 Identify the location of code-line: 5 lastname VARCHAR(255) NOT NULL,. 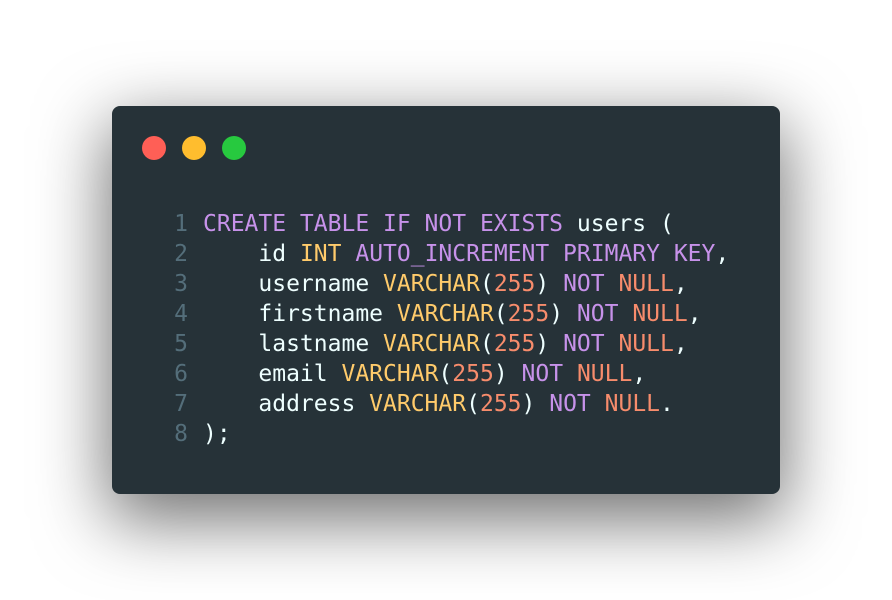
(450, 344).